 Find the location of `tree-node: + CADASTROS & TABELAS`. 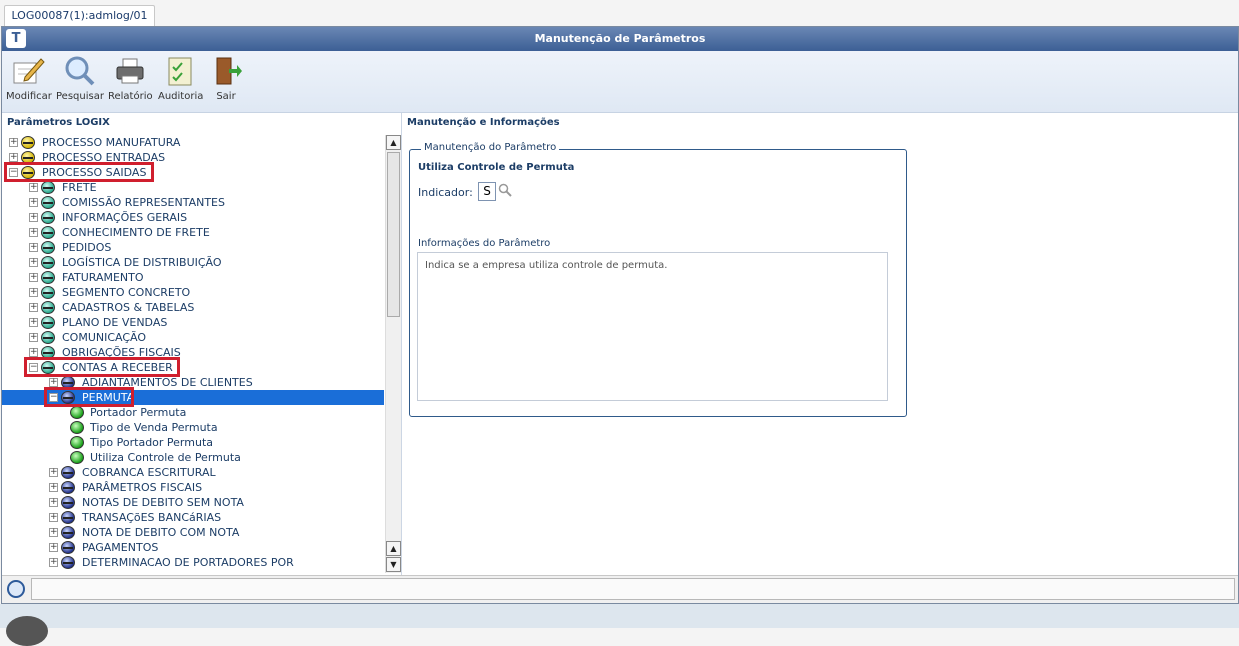

tree-node: + CADASTROS & TABELAS is located at coordinates (193, 307).